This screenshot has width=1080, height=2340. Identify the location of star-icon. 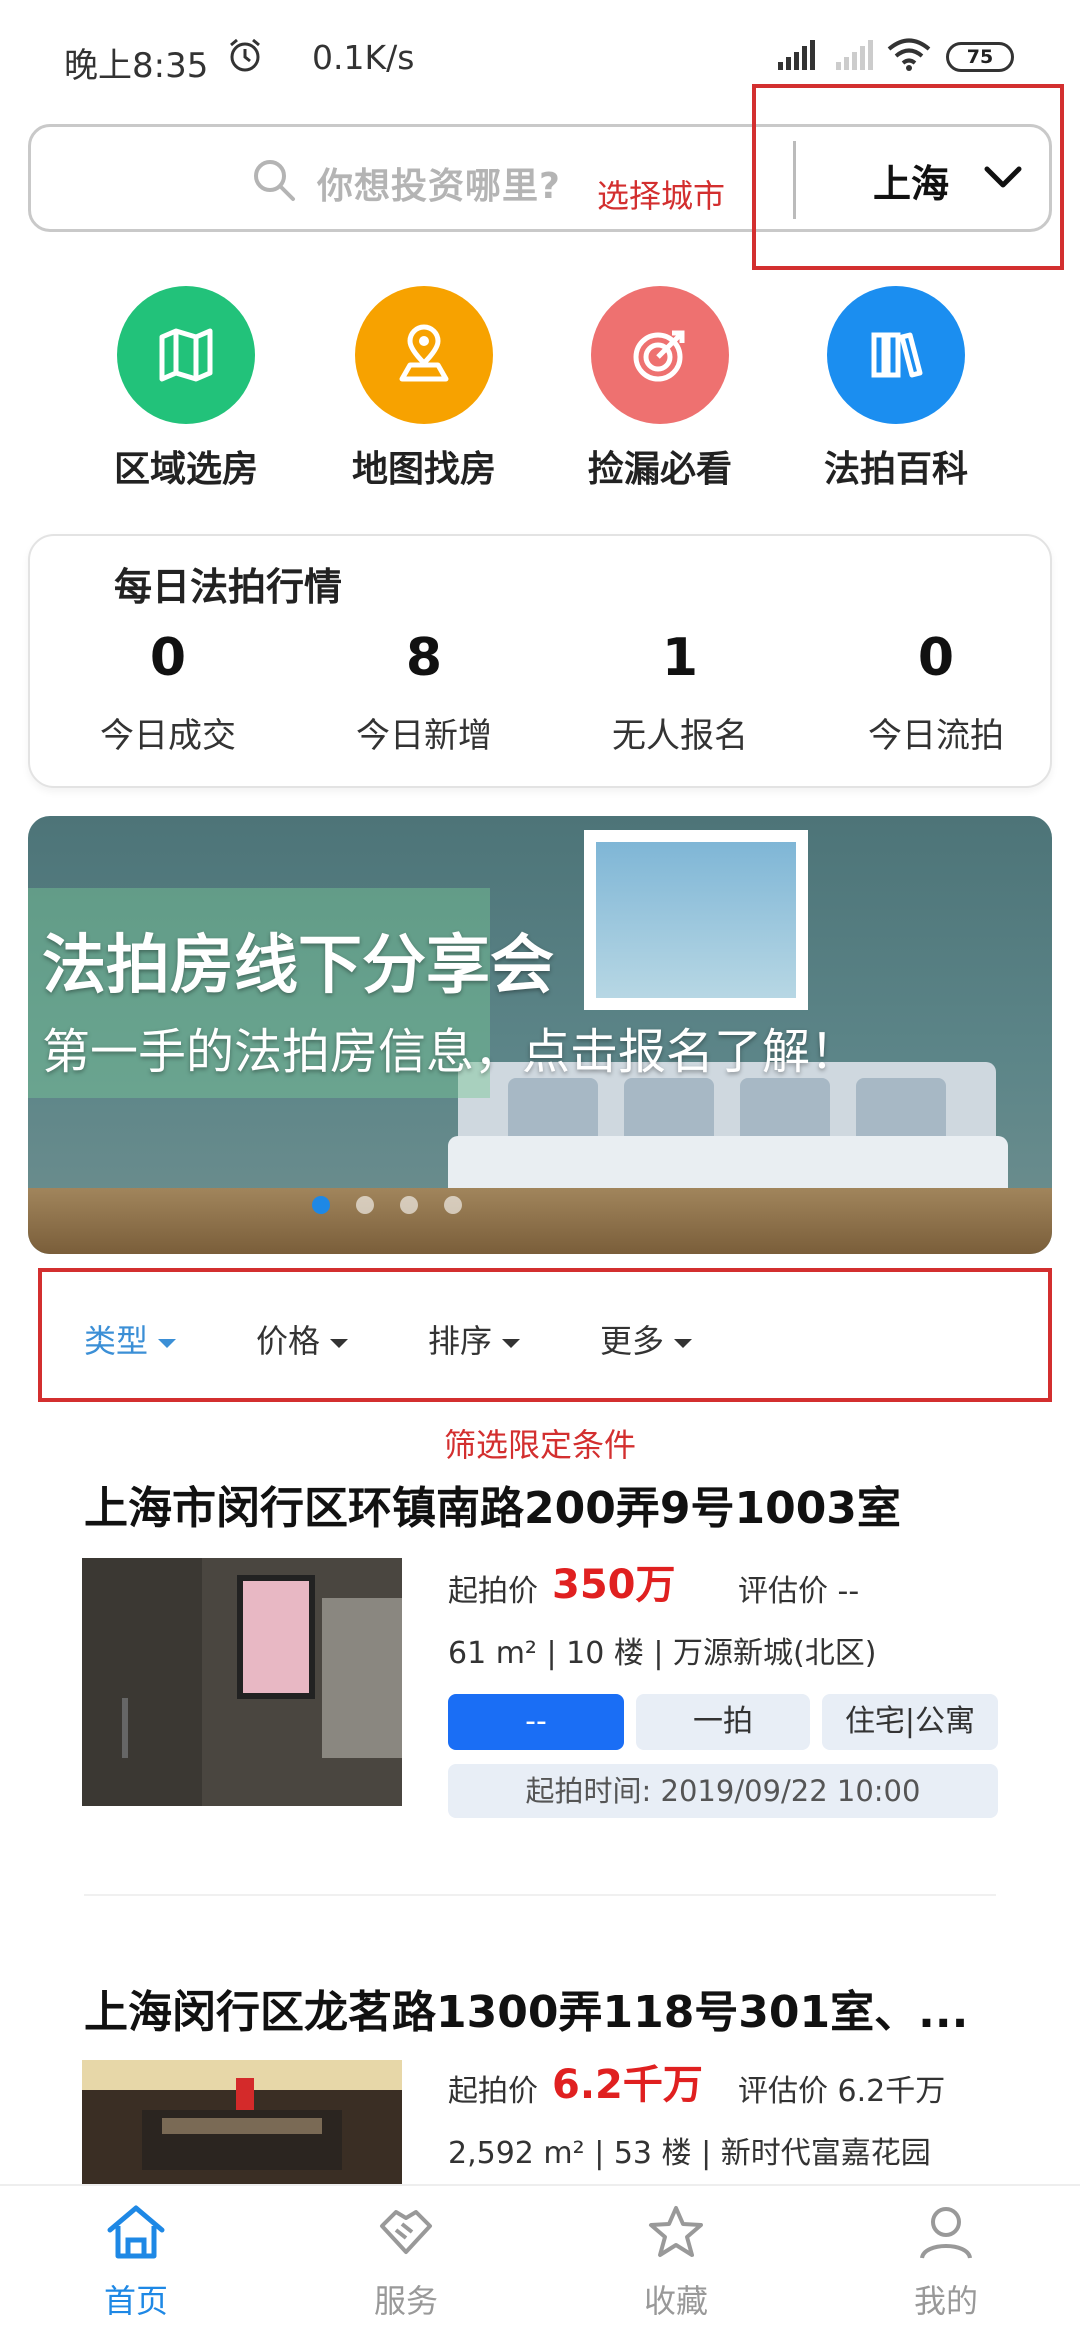
(676, 2232).